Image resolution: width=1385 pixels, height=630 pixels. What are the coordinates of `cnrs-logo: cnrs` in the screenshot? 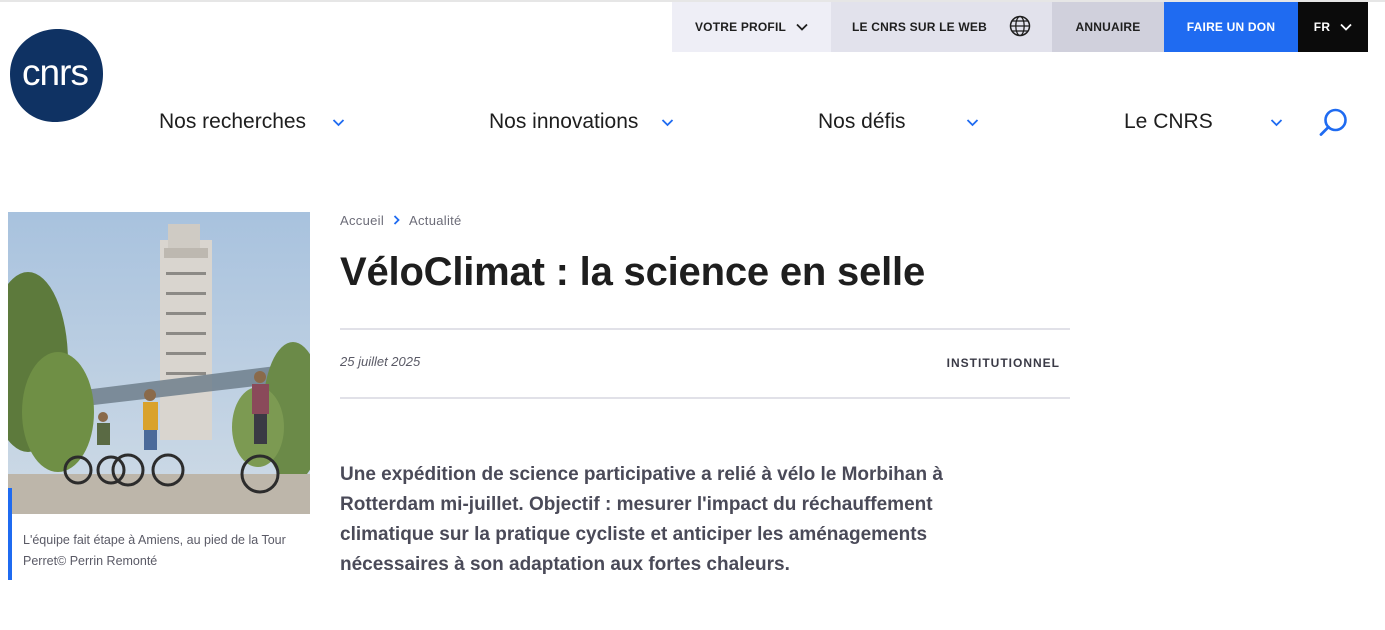 It's located at (56, 75).